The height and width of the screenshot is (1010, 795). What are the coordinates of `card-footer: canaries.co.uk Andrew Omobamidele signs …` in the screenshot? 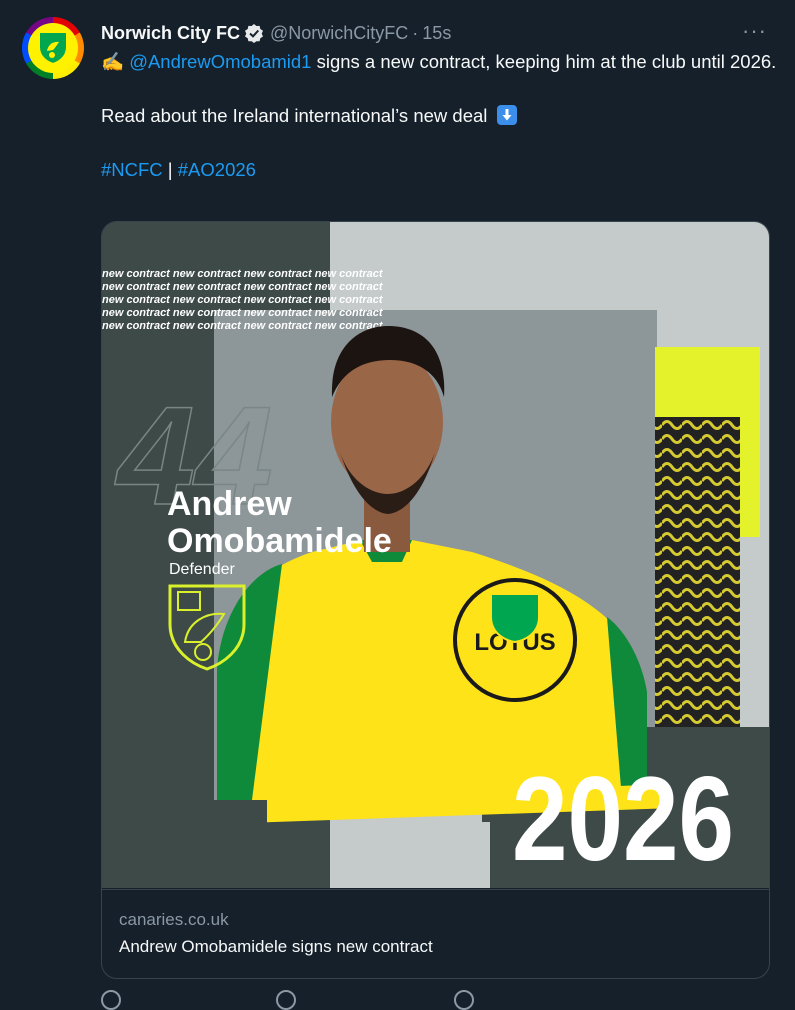 It's located at (435, 933).